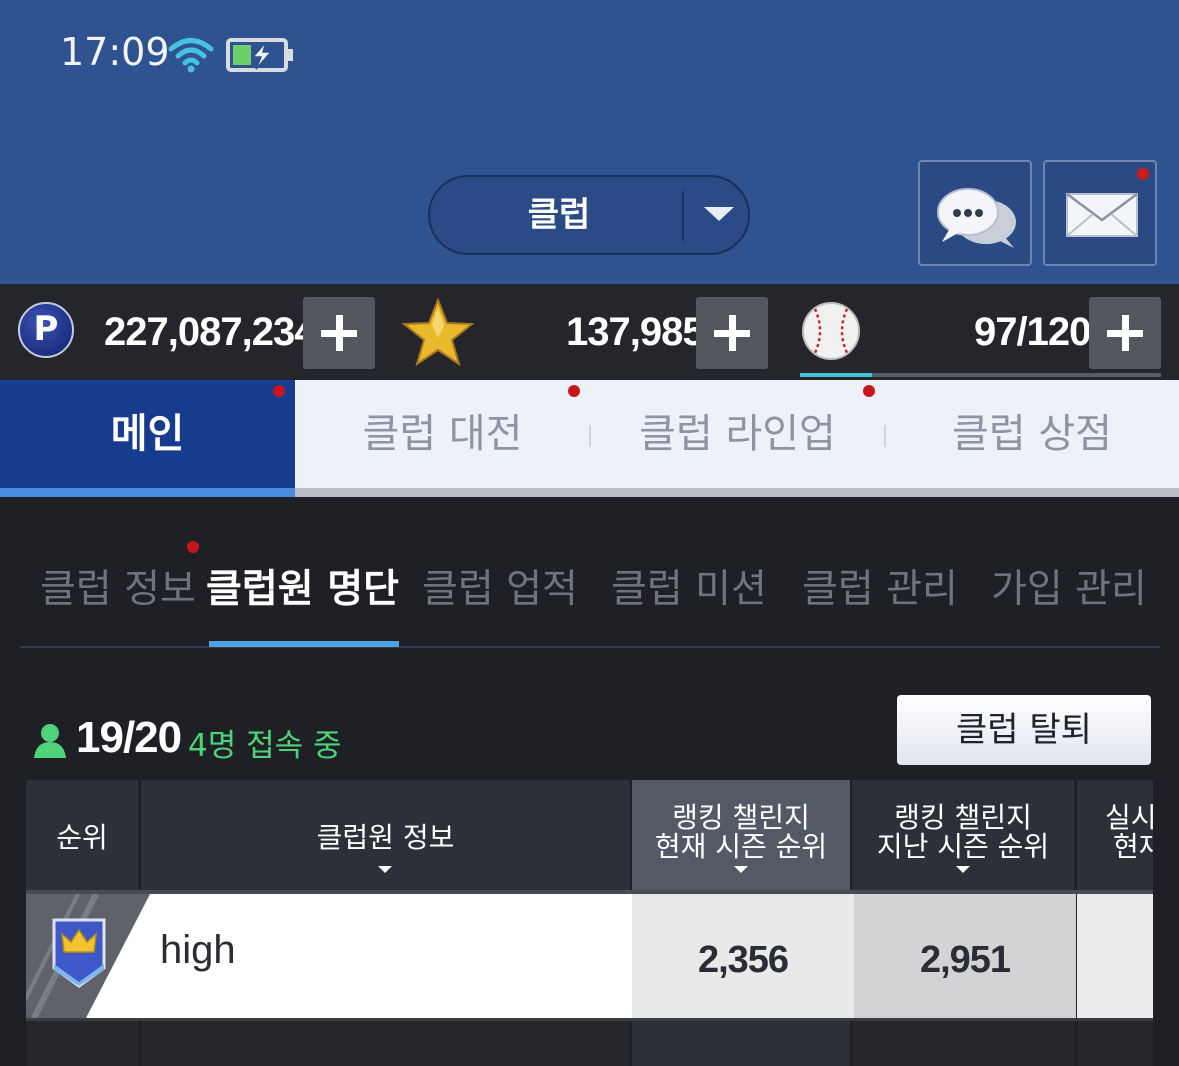  What do you see at coordinates (79, 955) in the screenshot?
I see `crown-badge-icon` at bounding box center [79, 955].